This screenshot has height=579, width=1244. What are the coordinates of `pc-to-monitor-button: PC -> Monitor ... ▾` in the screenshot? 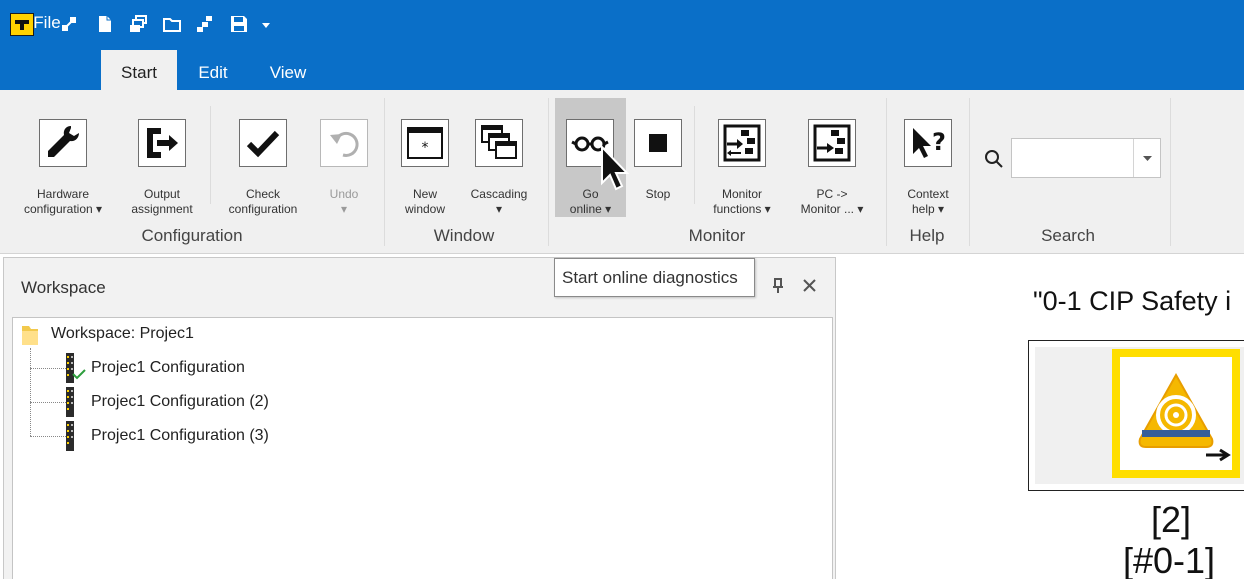 It's located at (832, 158).